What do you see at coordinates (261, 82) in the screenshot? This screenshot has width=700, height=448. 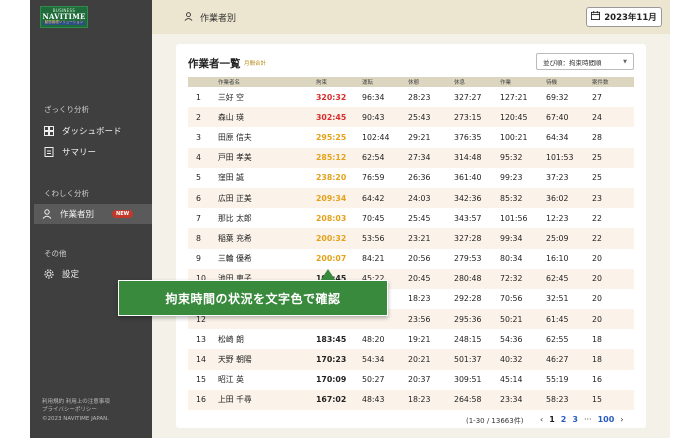 I see `col-header-name: 作業者名` at bounding box center [261, 82].